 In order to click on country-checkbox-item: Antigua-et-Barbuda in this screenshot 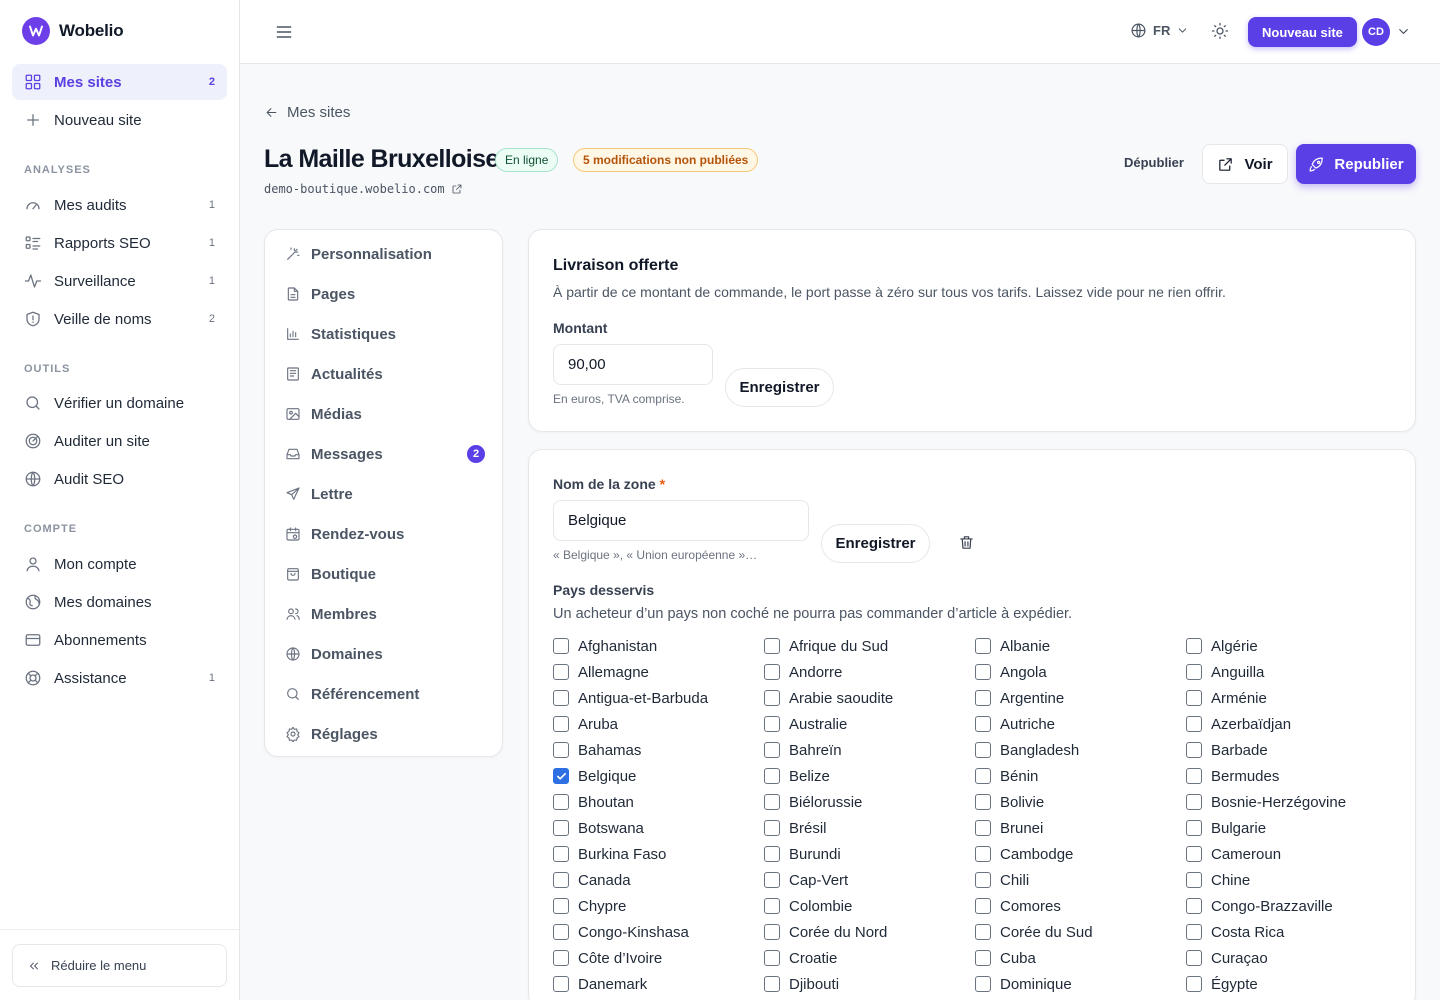, I will do `click(658, 698)`.